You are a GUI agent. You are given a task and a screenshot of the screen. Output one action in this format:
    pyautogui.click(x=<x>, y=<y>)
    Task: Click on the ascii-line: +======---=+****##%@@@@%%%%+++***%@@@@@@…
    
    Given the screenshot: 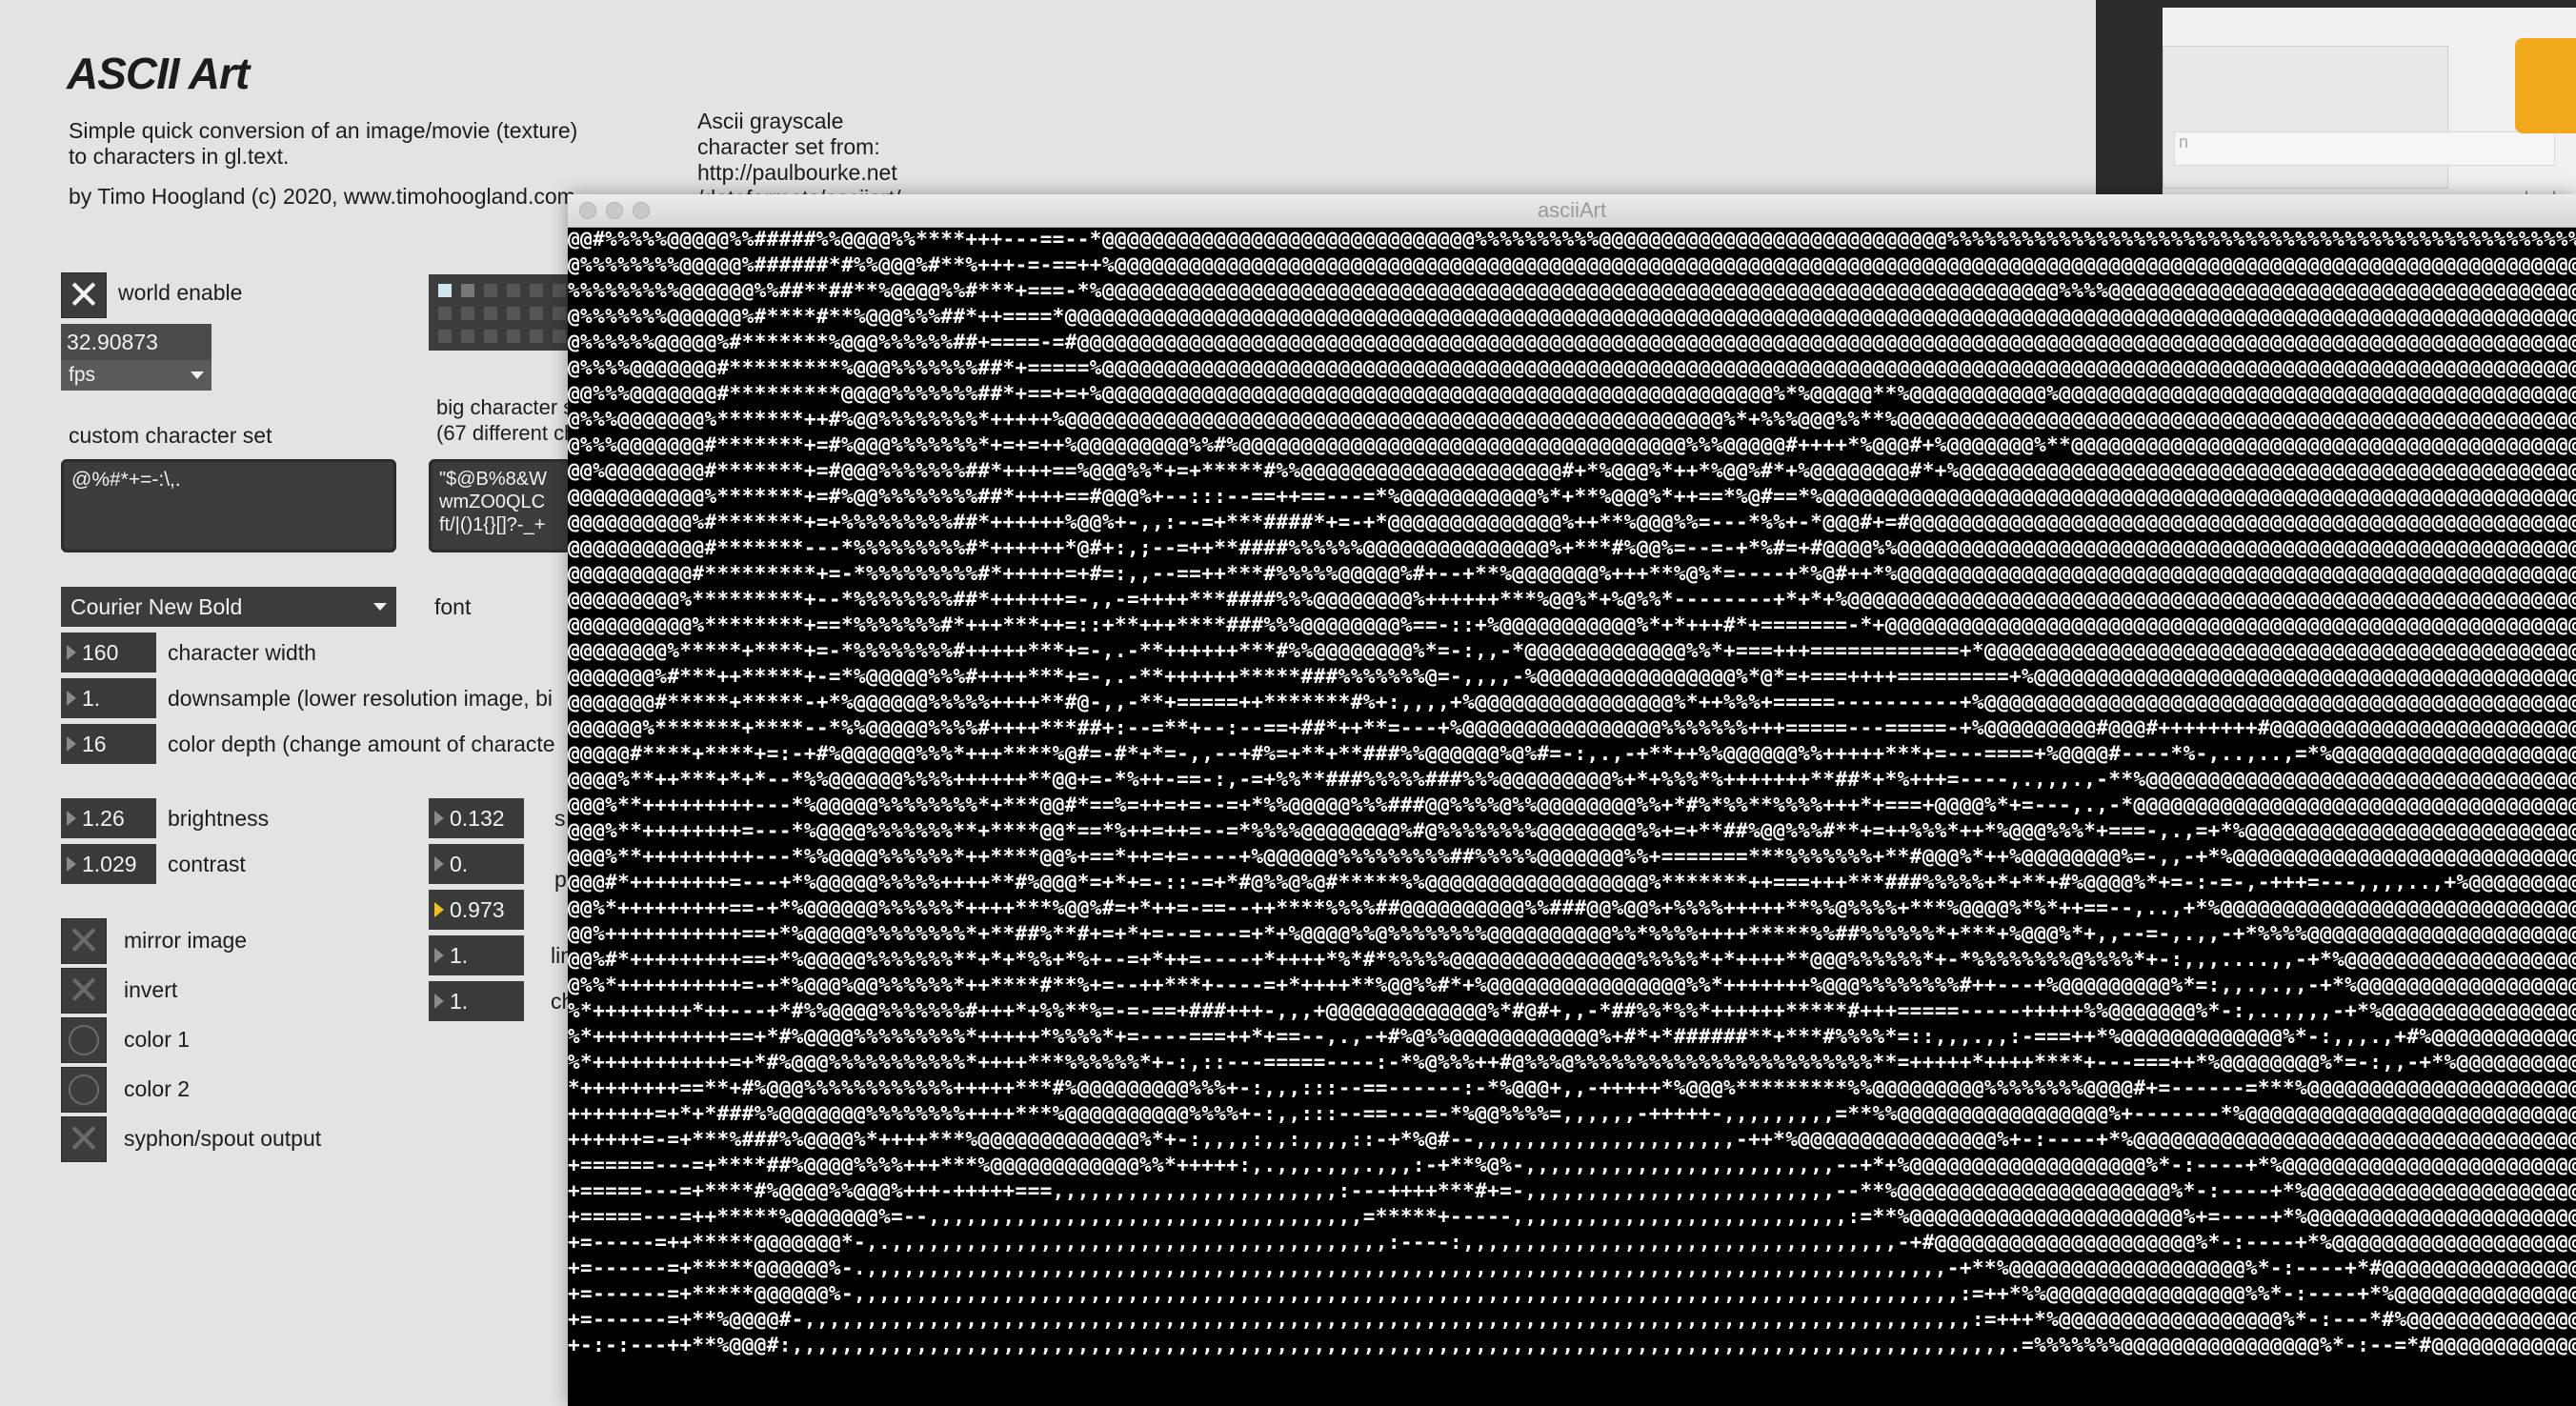 What is the action you would take?
    pyautogui.click(x=1572, y=1165)
    